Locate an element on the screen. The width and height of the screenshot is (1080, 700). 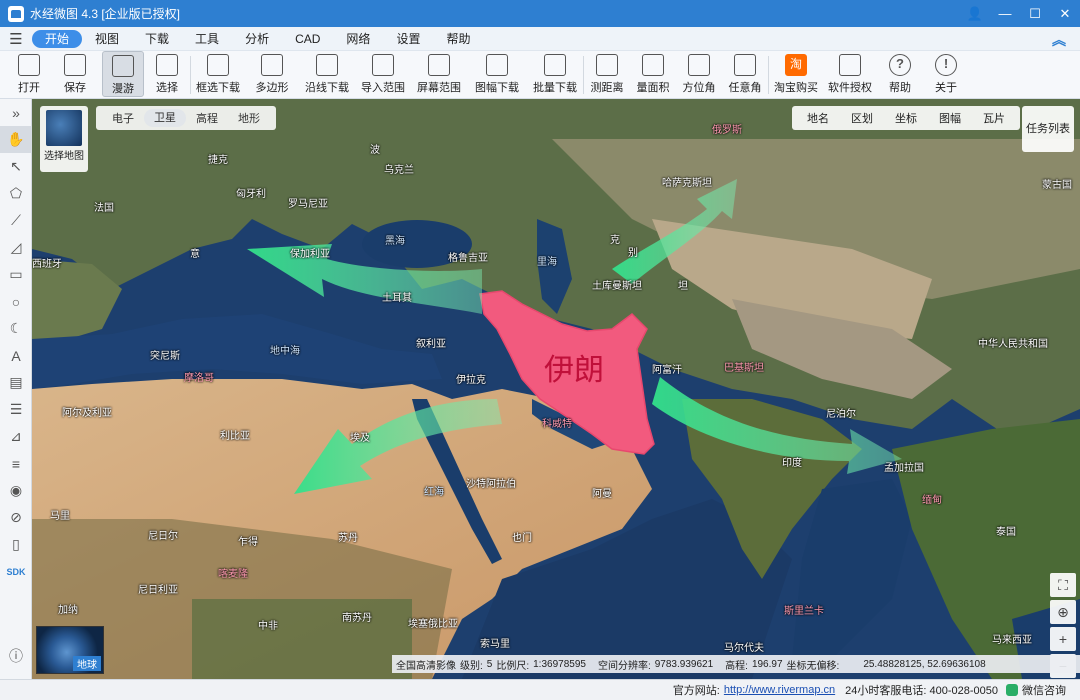
minimize-button: — is located at coordinates (1005, 13).